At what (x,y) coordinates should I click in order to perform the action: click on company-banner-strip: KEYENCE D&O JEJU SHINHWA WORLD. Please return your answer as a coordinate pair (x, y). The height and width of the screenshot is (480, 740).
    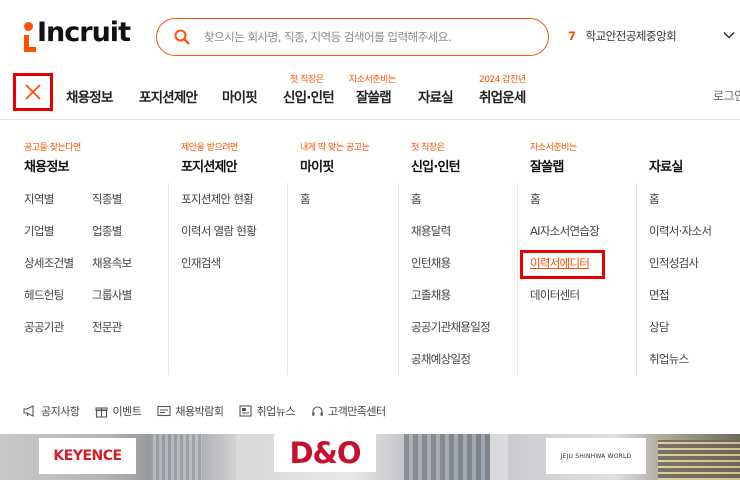
    Looking at the image, I should click on (370, 457).